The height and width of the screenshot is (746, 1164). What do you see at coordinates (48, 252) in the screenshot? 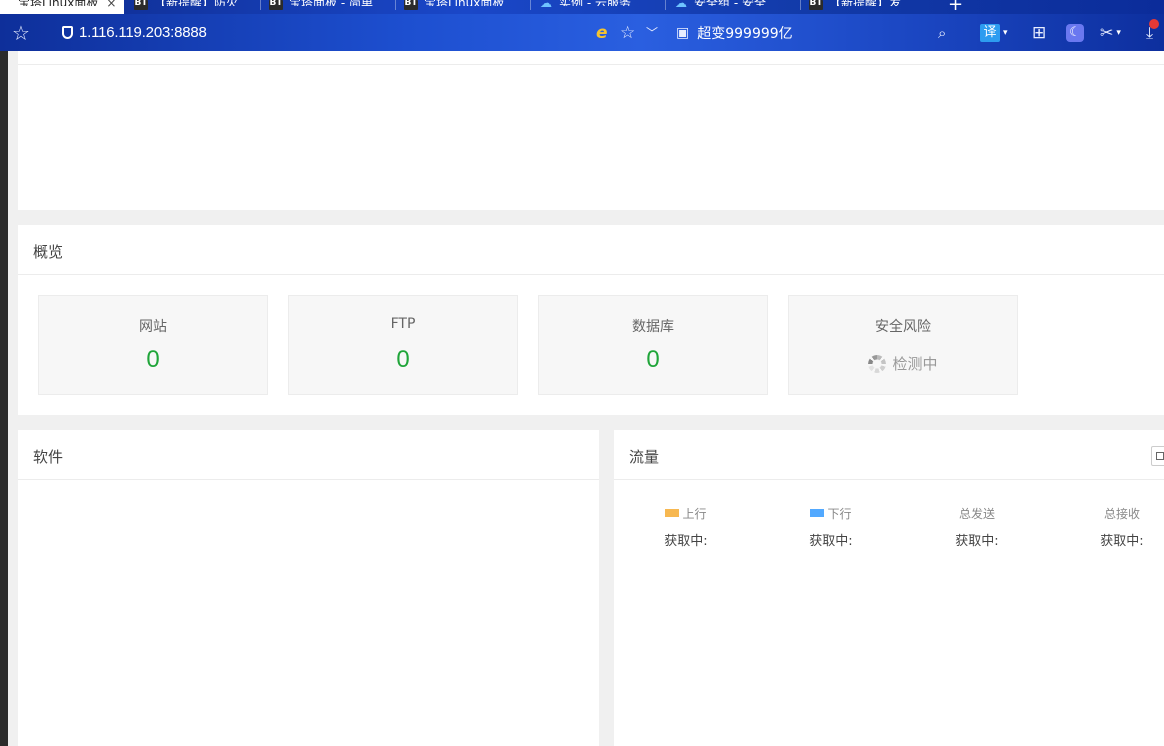
I see `overview-title: 概览` at bounding box center [48, 252].